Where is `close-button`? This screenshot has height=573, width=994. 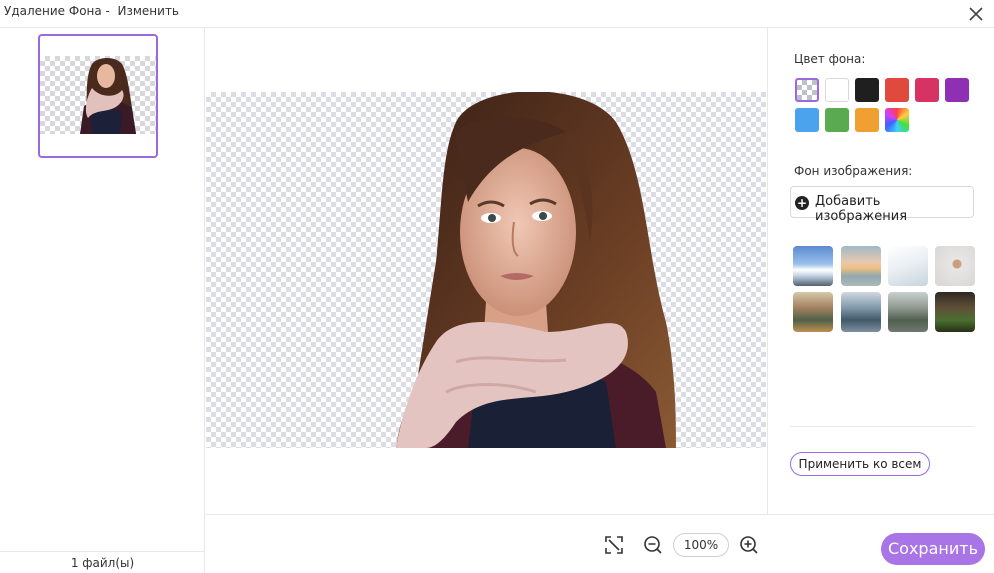
close-button is located at coordinates (976, 14).